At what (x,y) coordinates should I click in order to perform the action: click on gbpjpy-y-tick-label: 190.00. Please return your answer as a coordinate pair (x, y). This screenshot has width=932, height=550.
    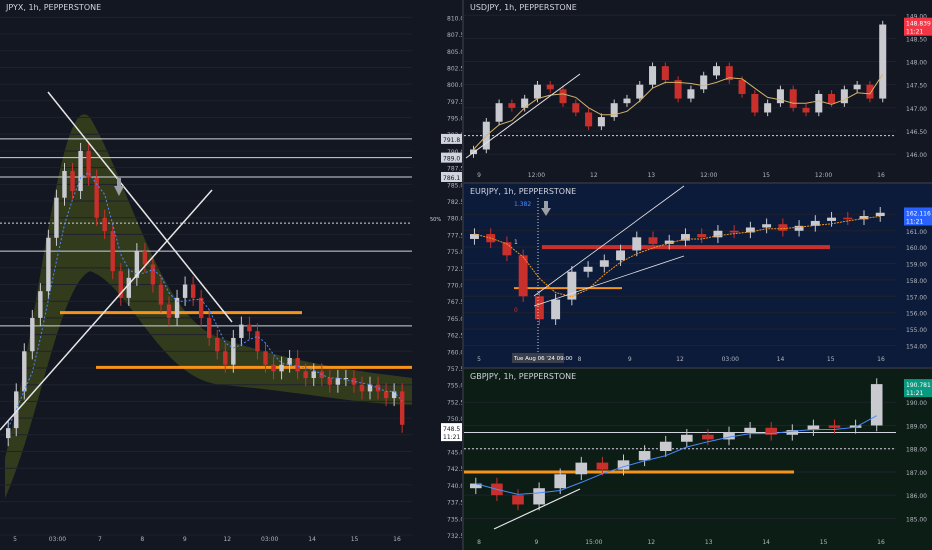
    Looking at the image, I should click on (916, 403).